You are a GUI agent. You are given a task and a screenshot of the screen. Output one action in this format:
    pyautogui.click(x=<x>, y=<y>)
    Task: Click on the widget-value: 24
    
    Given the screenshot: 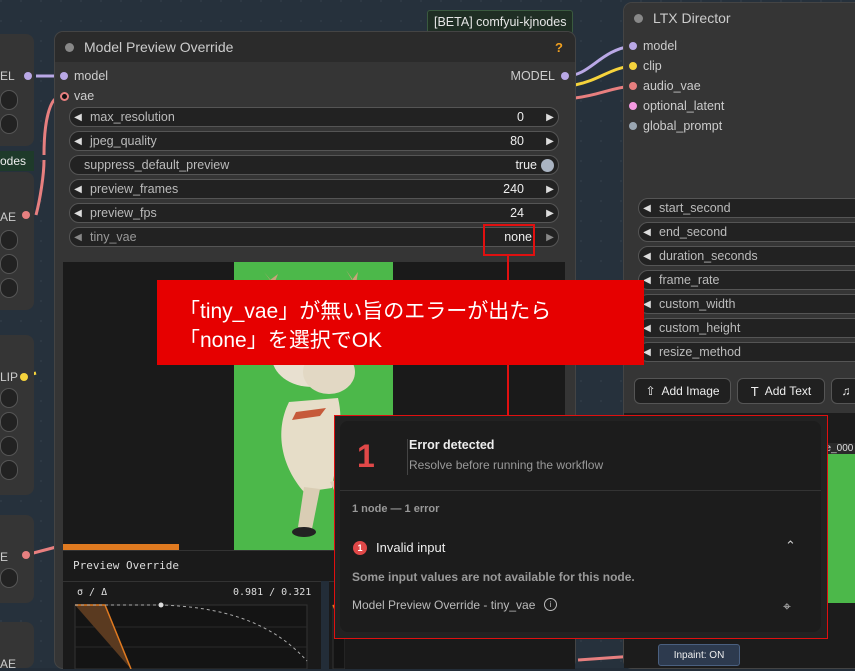 What is the action you would take?
    pyautogui.click(x=517, y=213)
    